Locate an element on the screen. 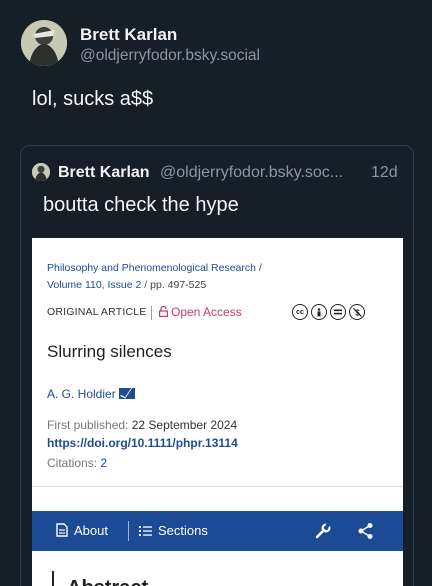  citations-count: 2 is located at coordinates (104, 463).